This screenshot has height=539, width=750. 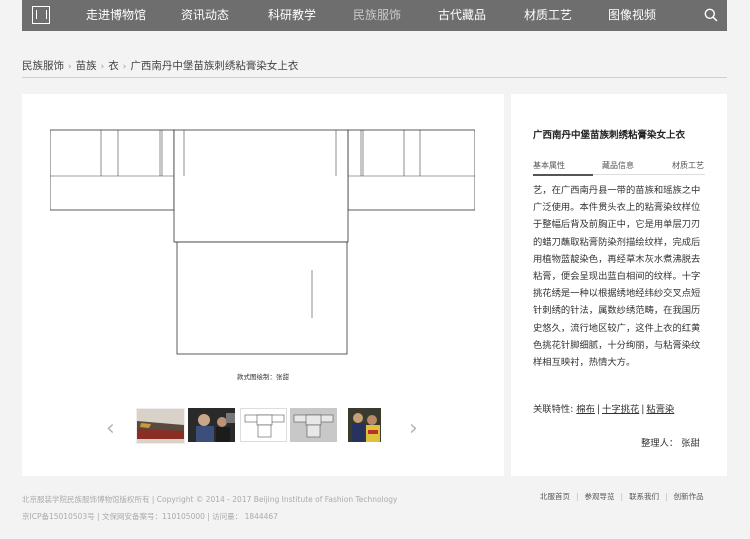 I want to click on nav-item-materials: 材质工艺, so click(x=548, y=15).